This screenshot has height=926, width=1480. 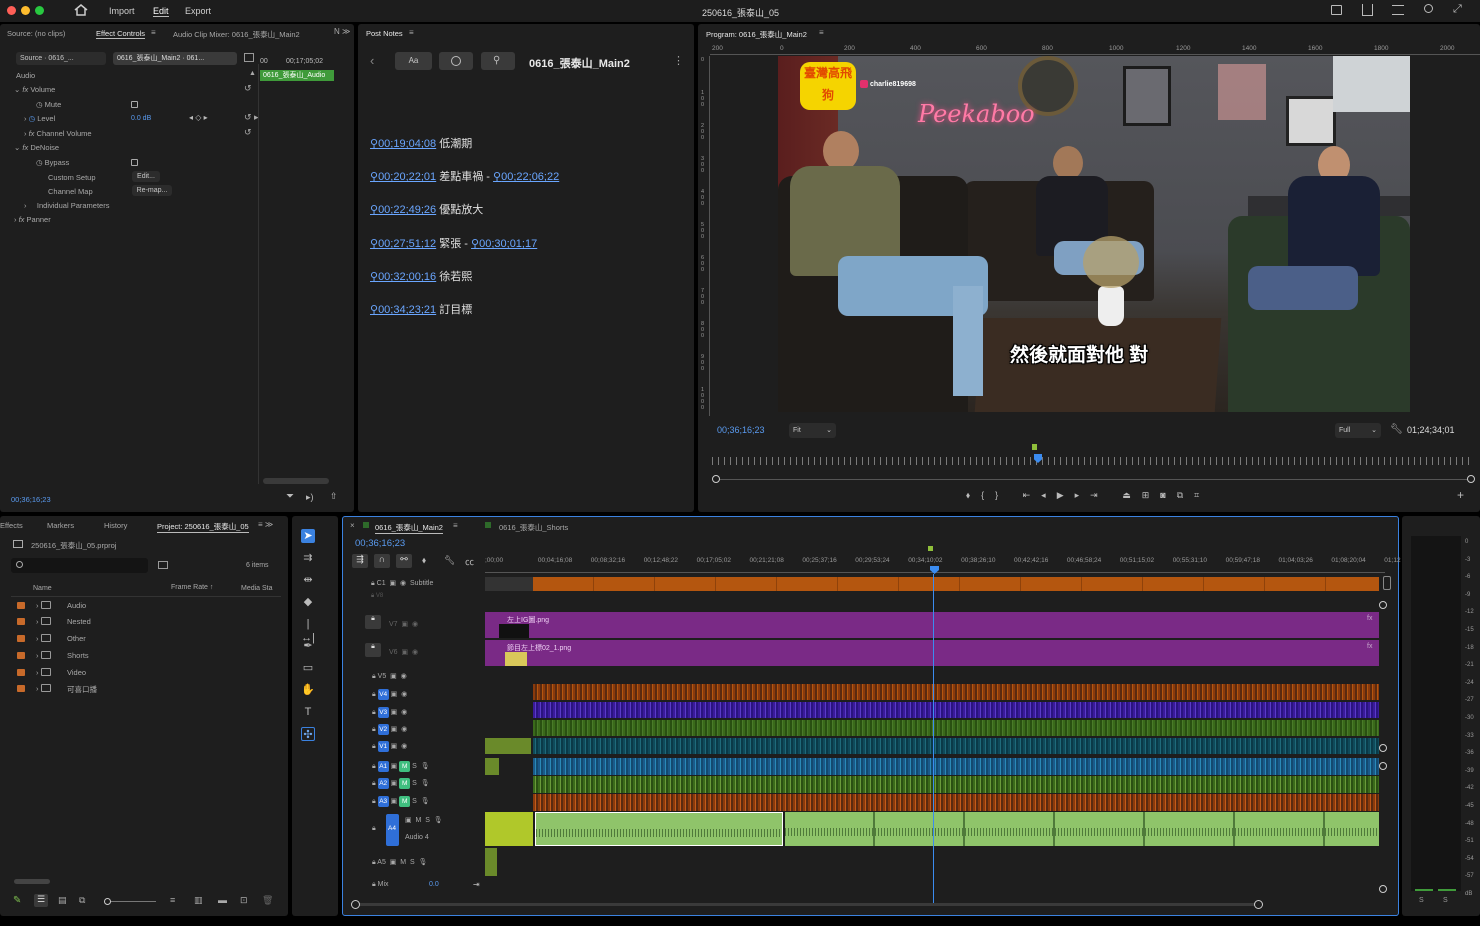 I want to click on lift-icon: ⏏, so click(x=1132, y=495).